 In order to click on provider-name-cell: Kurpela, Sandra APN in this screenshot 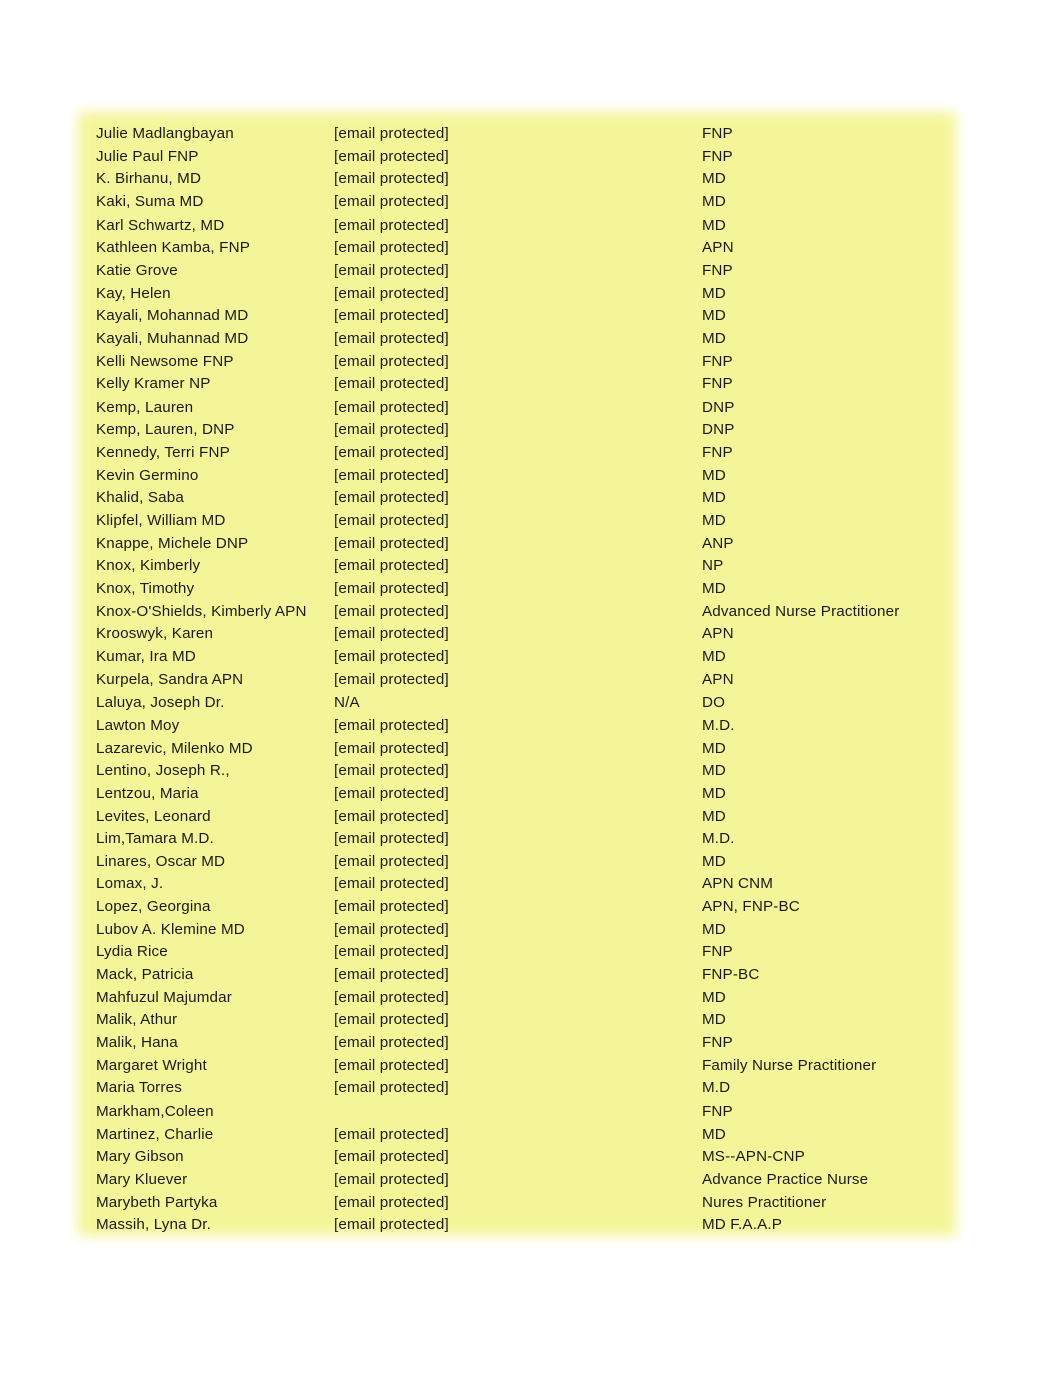, I will do `click(170, 679)`.